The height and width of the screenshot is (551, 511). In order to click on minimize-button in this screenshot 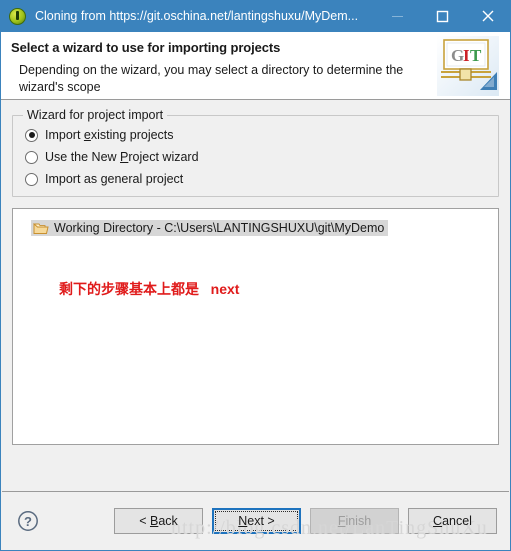, I will do `click(397, 16)`.